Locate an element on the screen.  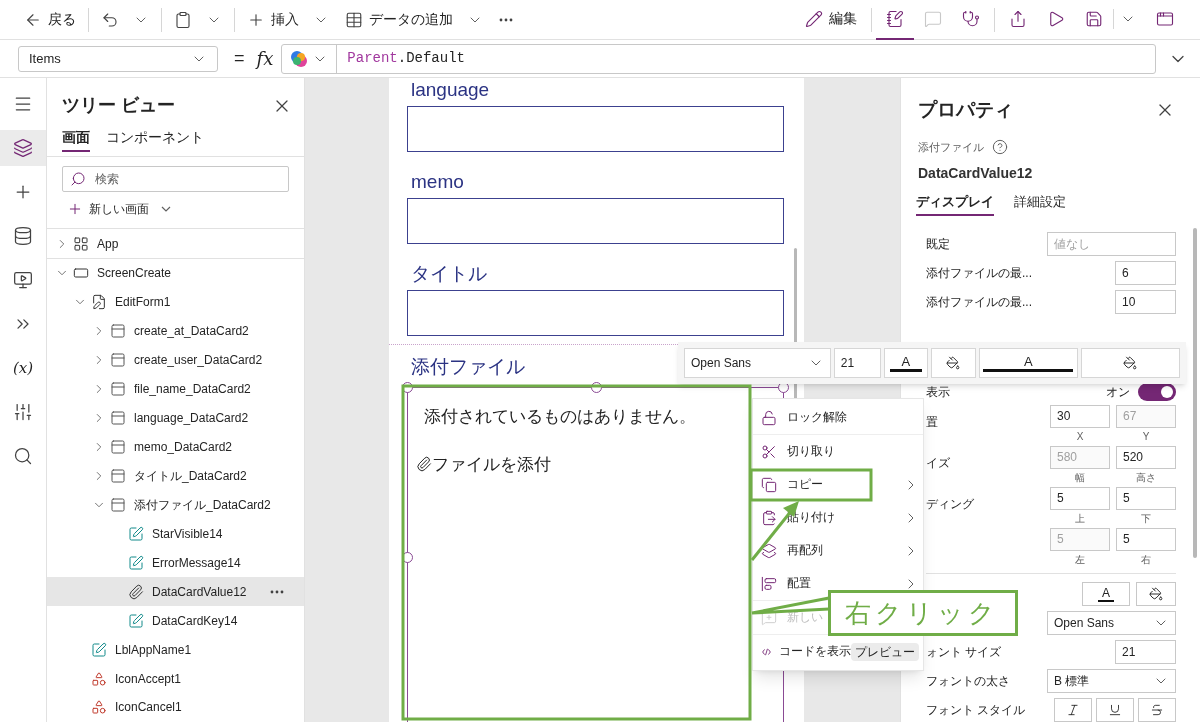
toggle-state: オン is located at coordinates (1118, 392).